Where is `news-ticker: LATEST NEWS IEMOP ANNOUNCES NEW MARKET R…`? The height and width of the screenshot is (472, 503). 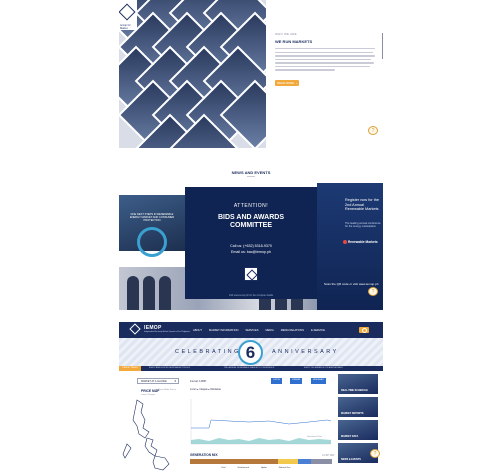 news-ticker: LATEST NEWS IEMOP ANNOUNCES NEW MARKET R… is located at coordinates (251, 368).